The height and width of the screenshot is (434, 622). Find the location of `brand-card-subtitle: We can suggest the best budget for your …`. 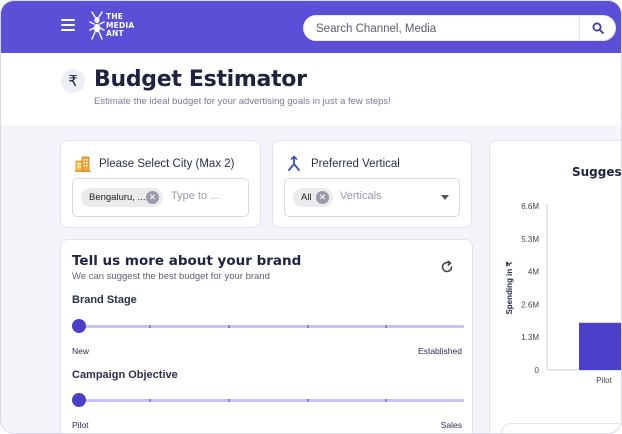

brand-card-subtitle: We can suggest the best budget for your … is located at coordinates (171, 276).